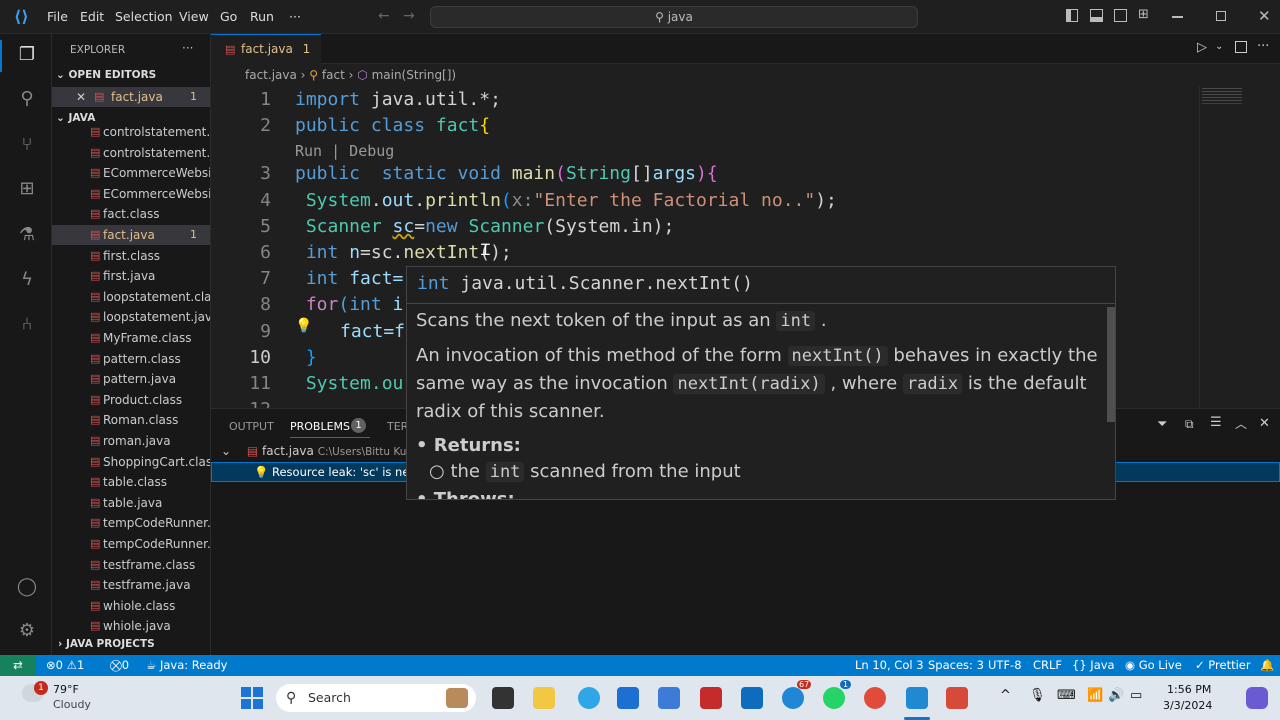  I want to click on file-item: ▤ fact.java 1, so click(131, 235).